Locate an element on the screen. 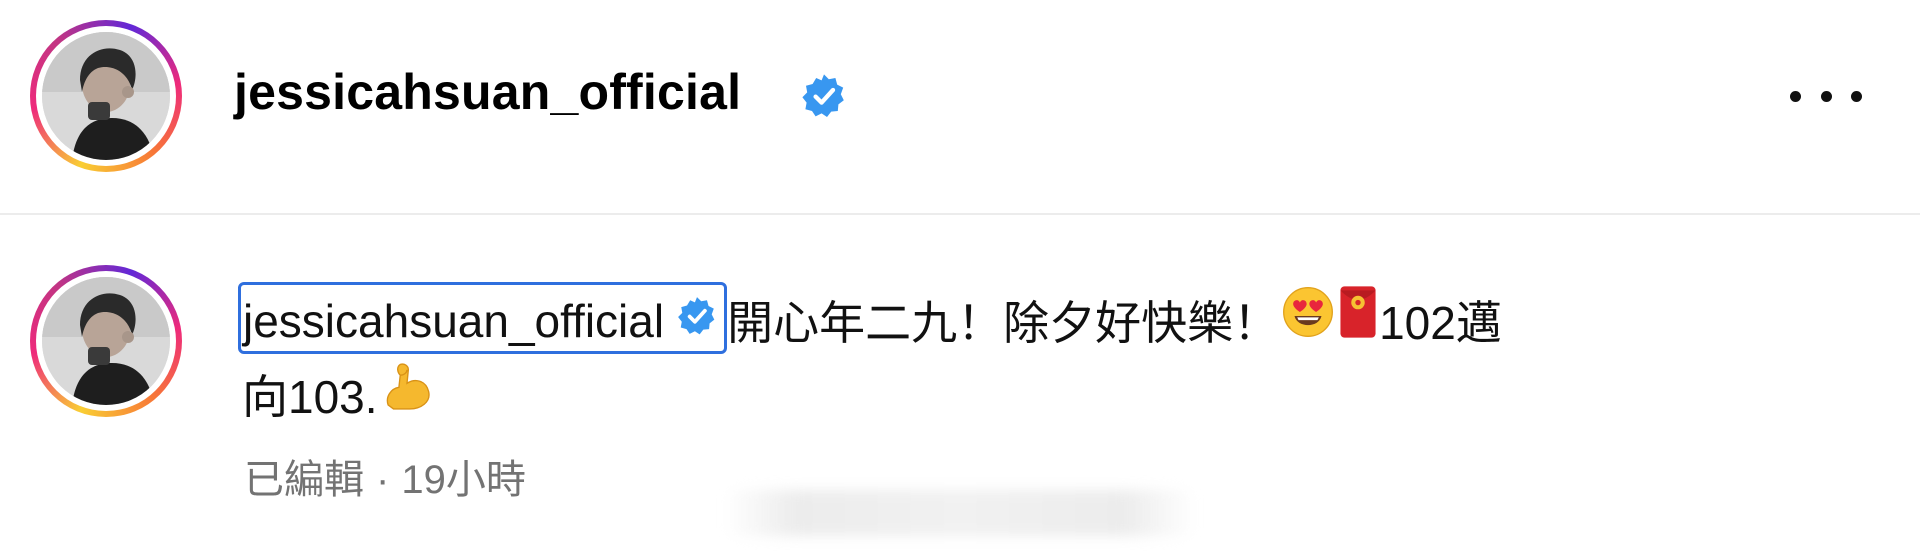 The width and height of the screenshot is (1920, 553). post-meta: 已編輯 · 19小時 is located at coordinates (385, 480).